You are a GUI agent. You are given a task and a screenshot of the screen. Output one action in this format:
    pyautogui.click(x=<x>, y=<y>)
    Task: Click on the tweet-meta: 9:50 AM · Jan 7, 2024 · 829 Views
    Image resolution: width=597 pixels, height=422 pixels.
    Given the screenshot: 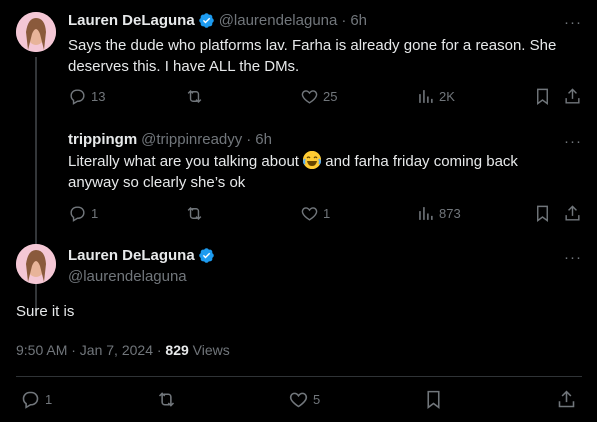 What is the action you would take?
    pyautogui.click(x=123, y=350)
    